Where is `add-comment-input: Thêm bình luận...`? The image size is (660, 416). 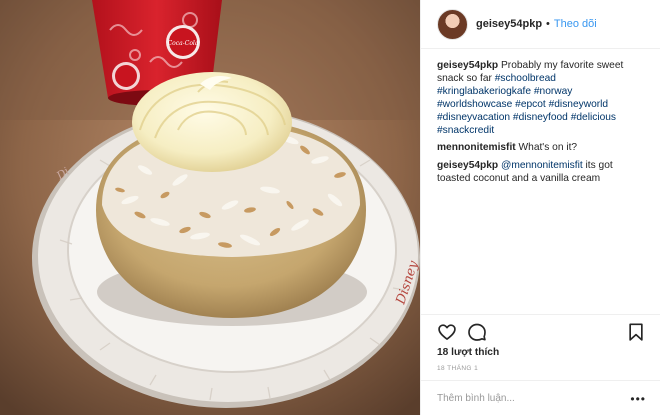 add-comment-input: Thêm bình luận... is located at coordinates (533, 398).